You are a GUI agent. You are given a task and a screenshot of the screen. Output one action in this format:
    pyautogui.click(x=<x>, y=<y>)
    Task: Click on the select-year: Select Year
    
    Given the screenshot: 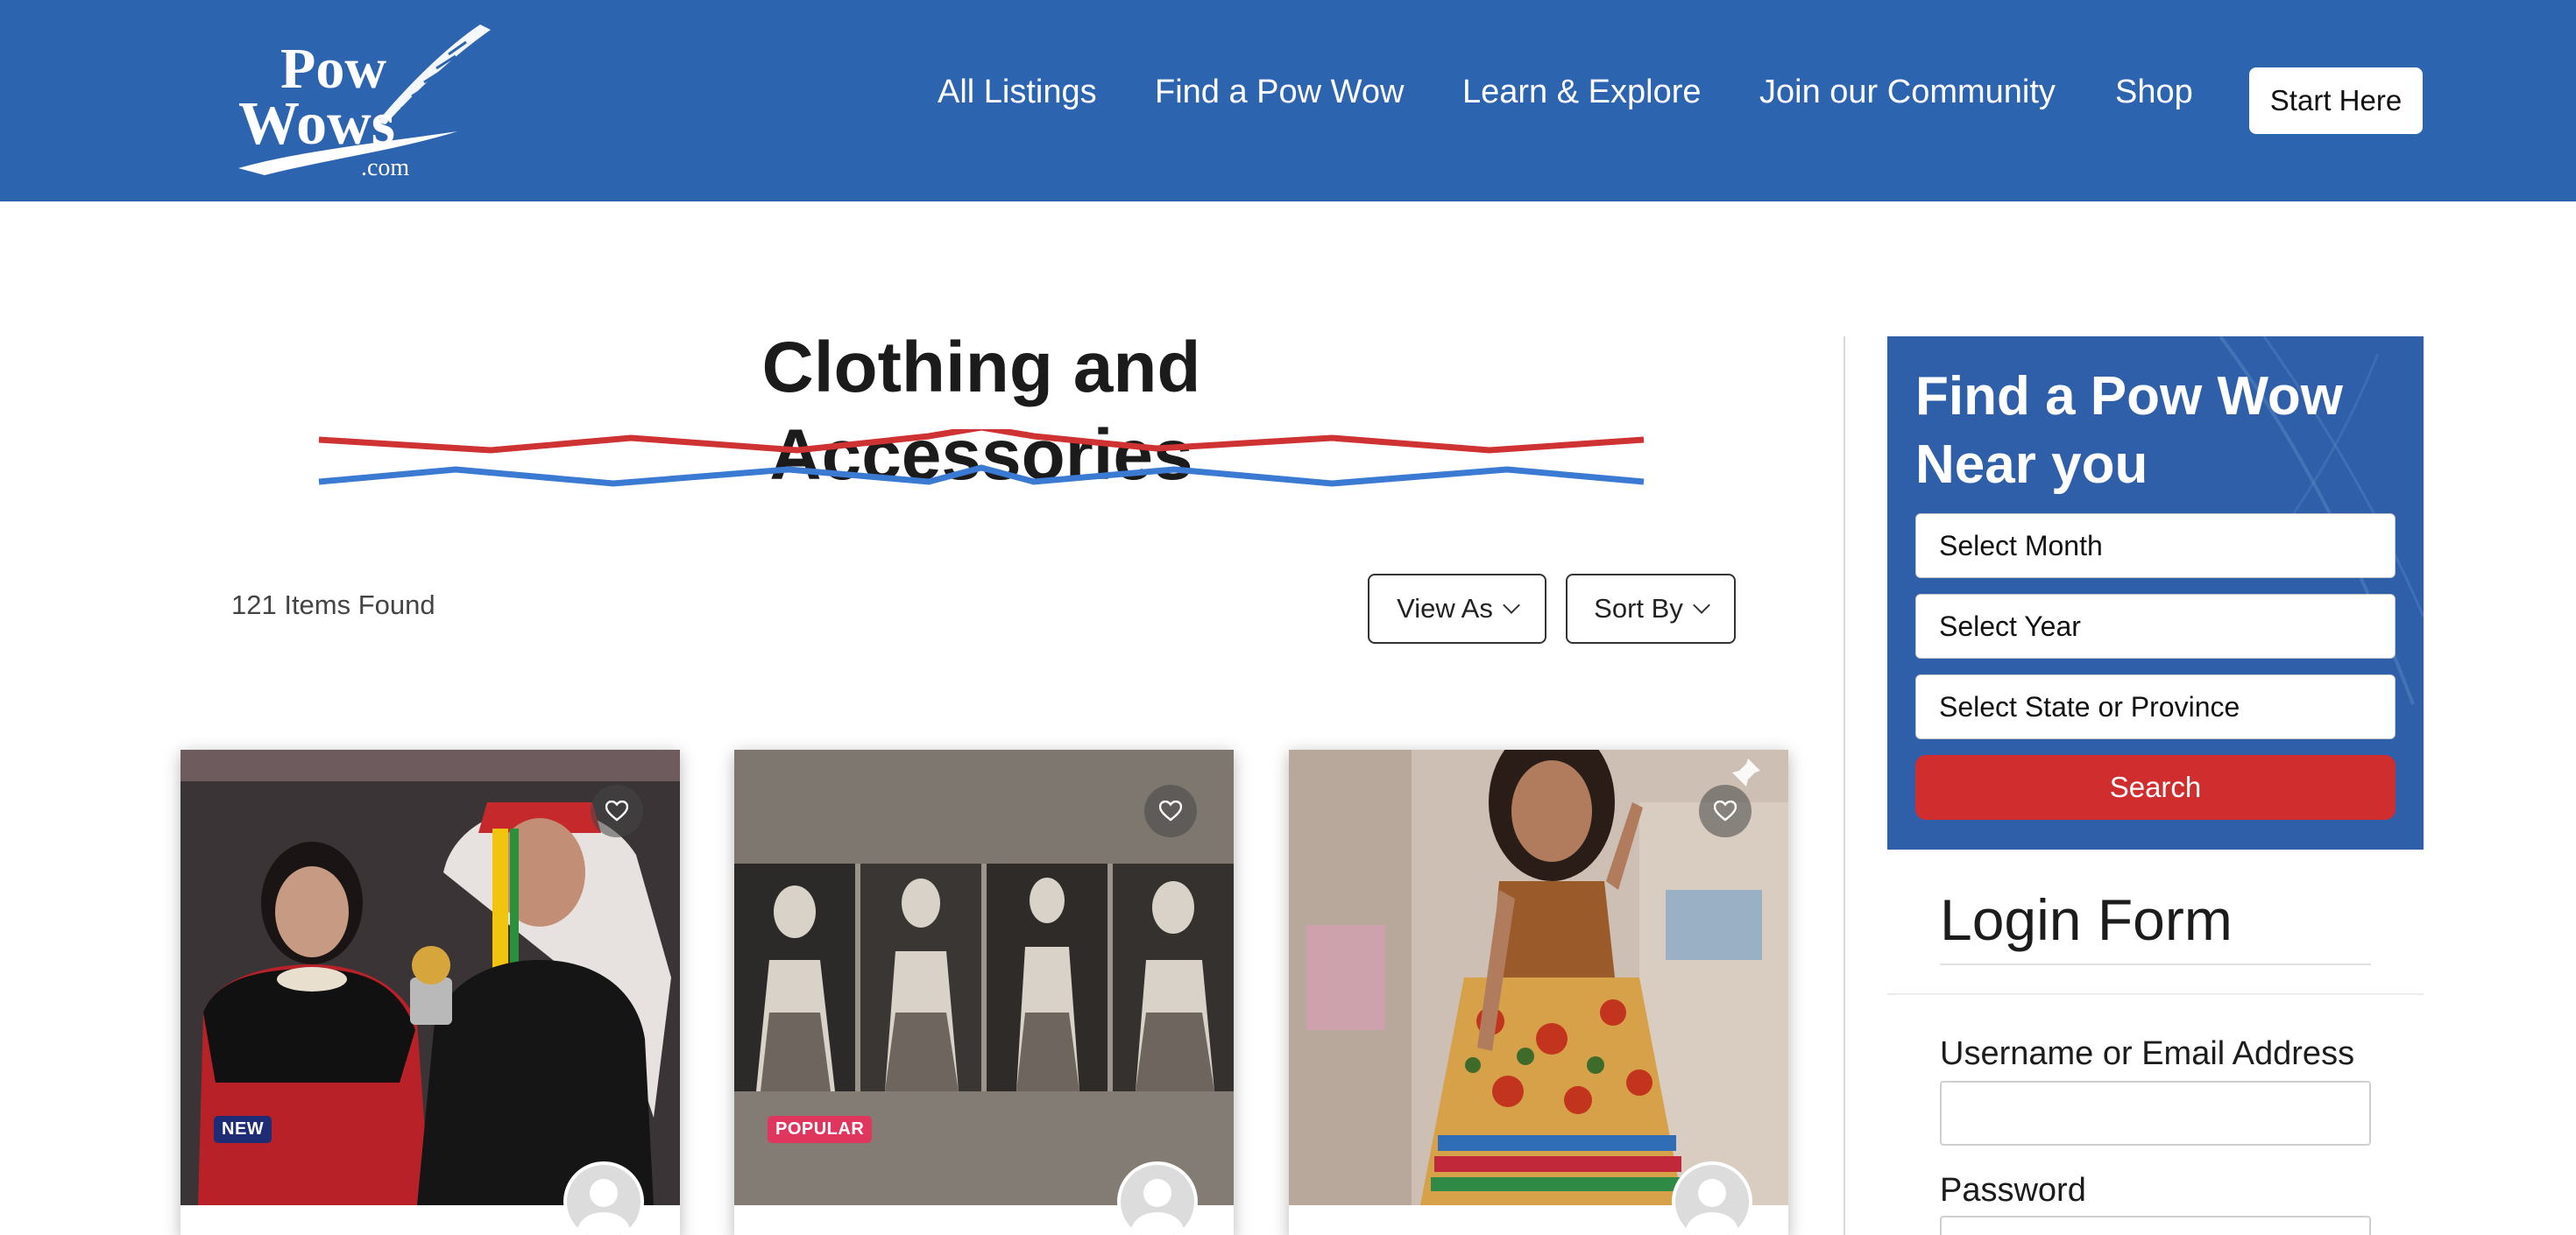 What is the action you would take?
    pyautogui.click(x=2155, y=626)
    